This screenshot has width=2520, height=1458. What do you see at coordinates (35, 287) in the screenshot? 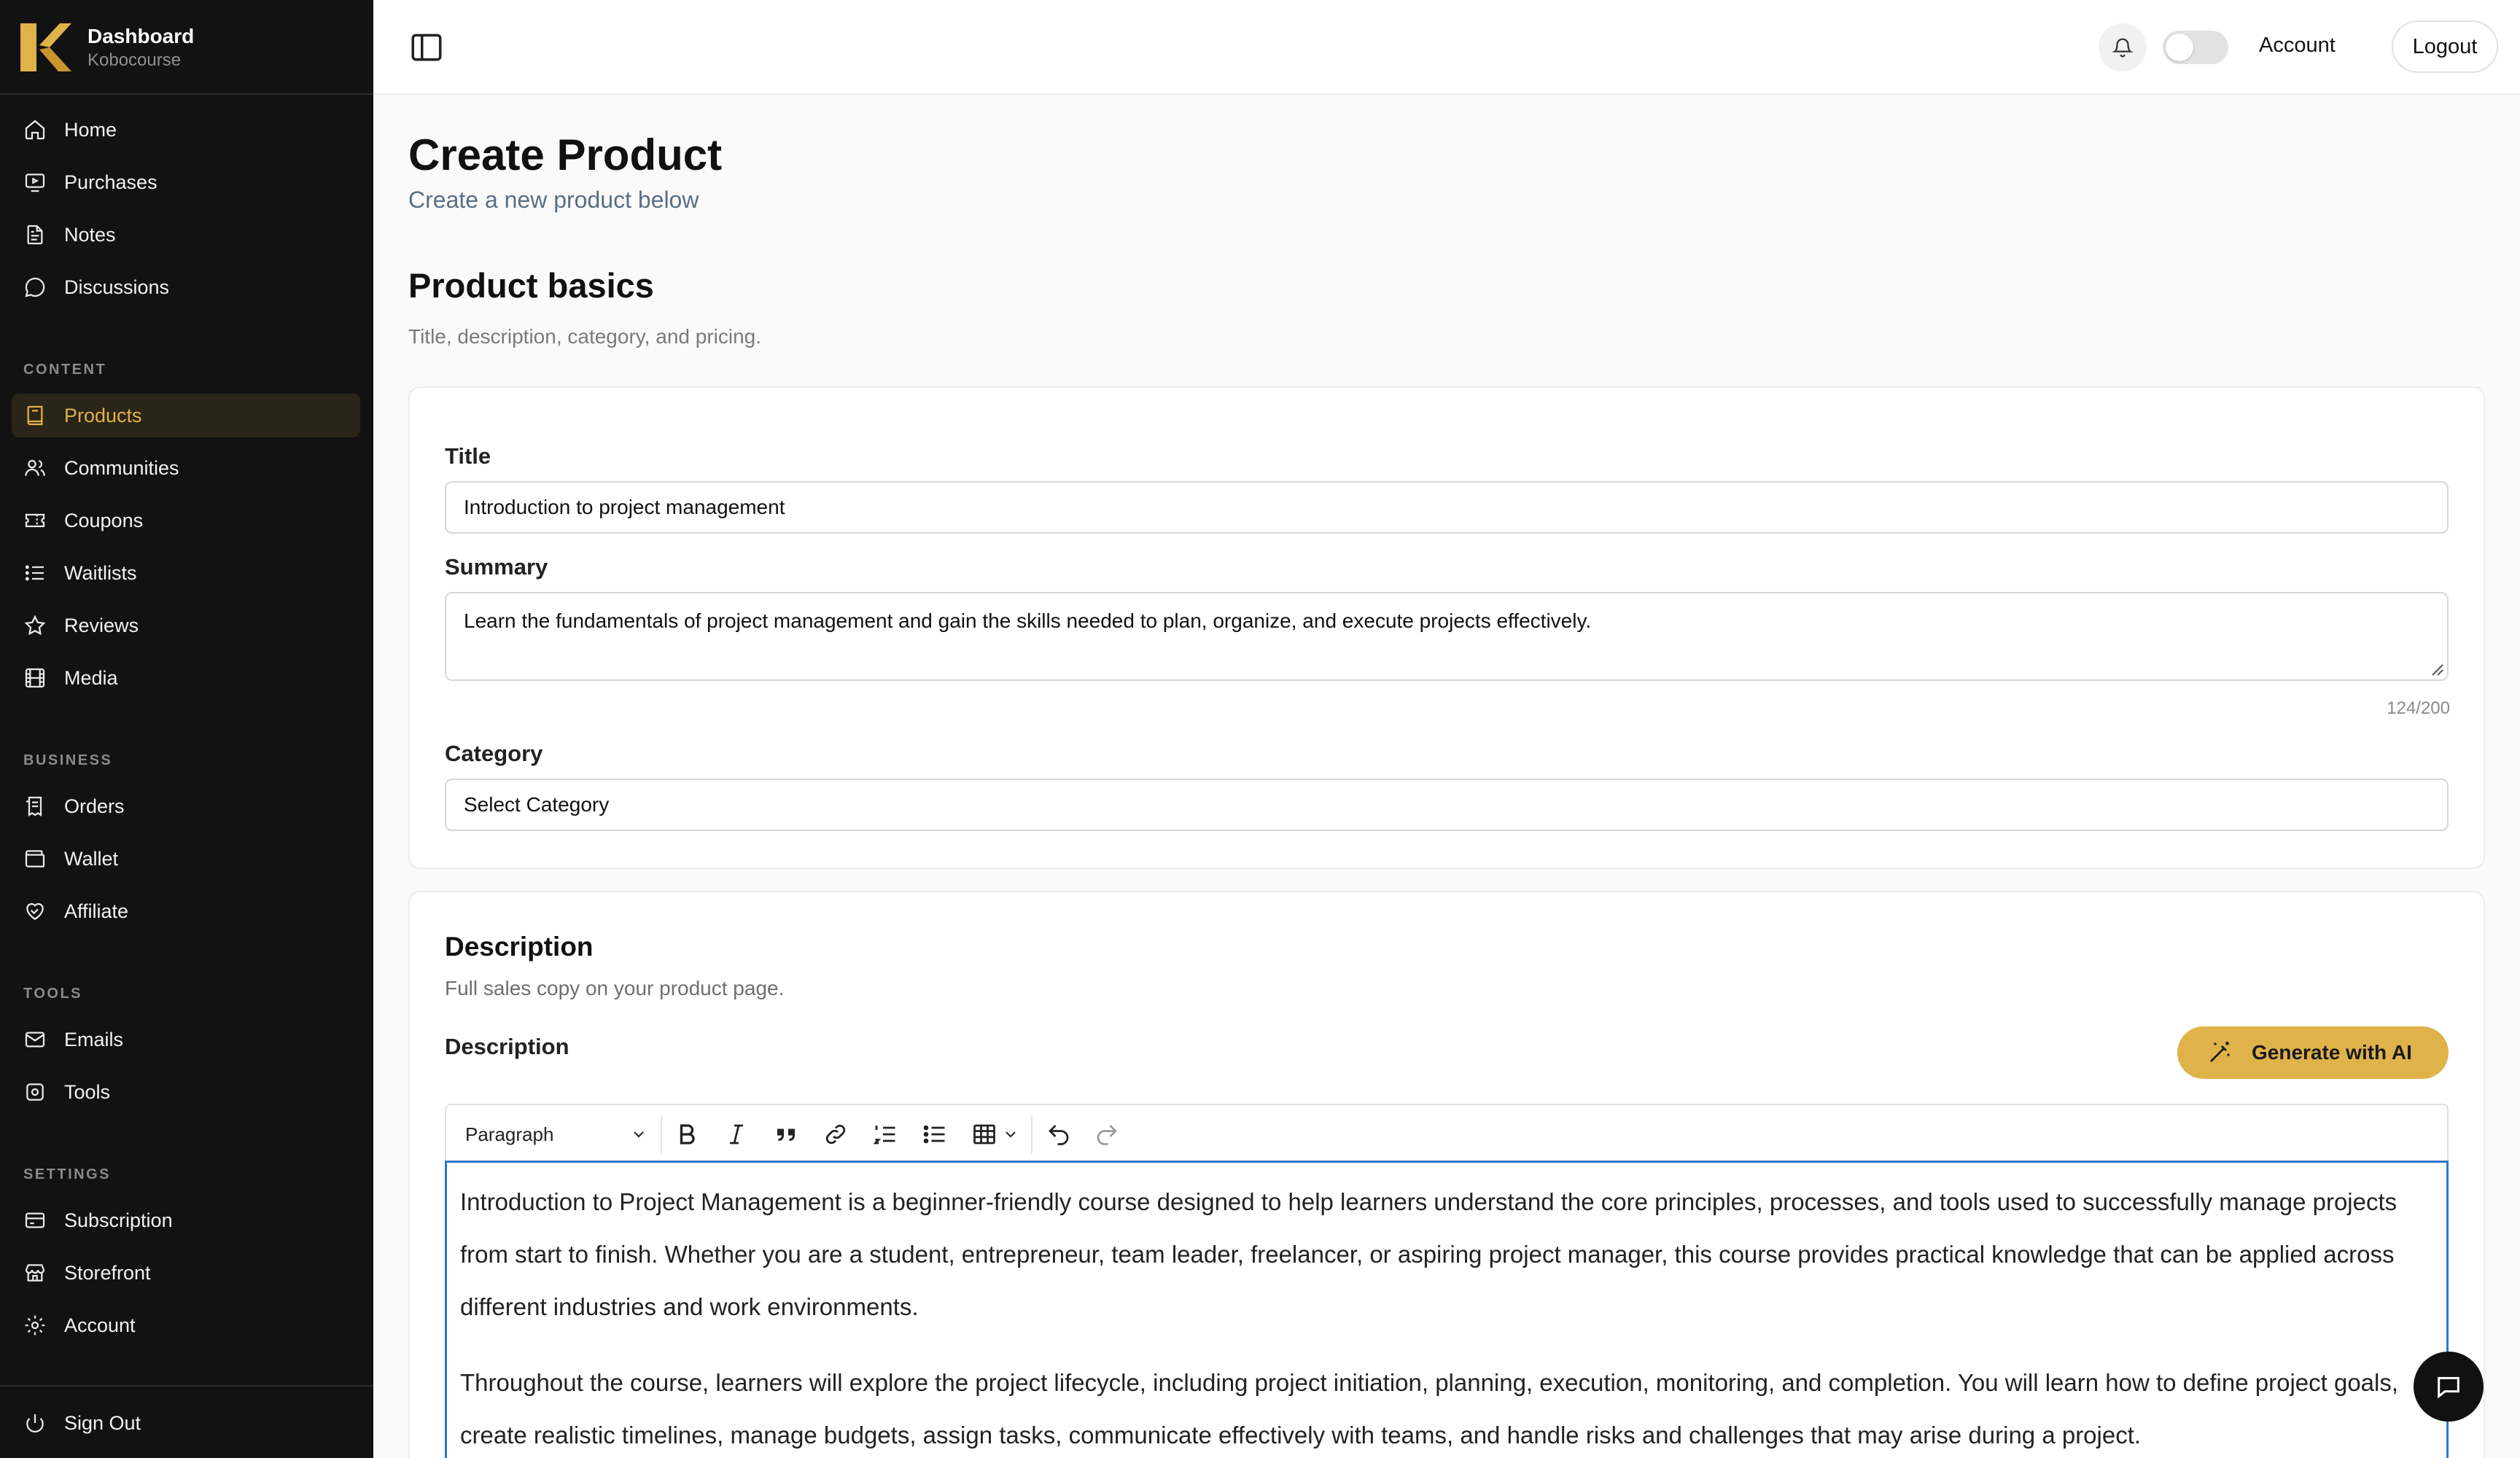
I see `chat-bubble-icon` at bounding box center [35, 287].